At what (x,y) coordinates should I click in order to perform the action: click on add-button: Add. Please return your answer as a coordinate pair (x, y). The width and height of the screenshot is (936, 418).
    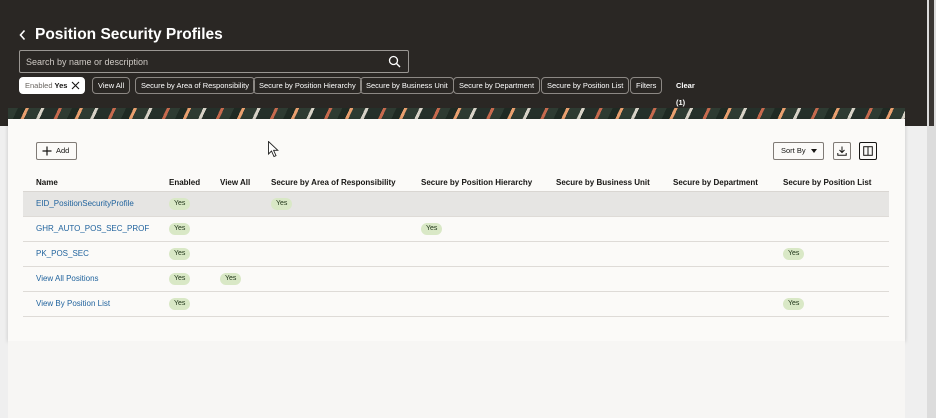
    Looking at the image, I should click on (56, 151).